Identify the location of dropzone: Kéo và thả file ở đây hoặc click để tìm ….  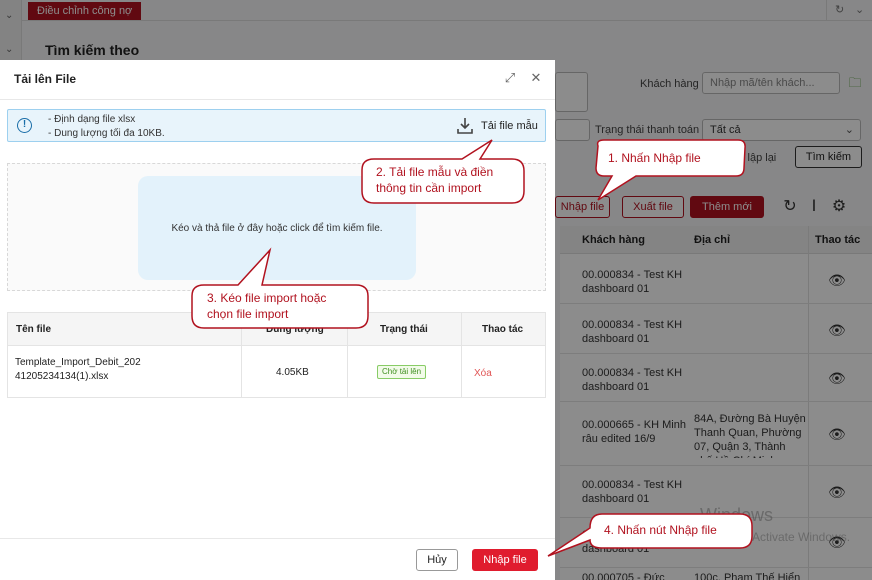
(277, 228).